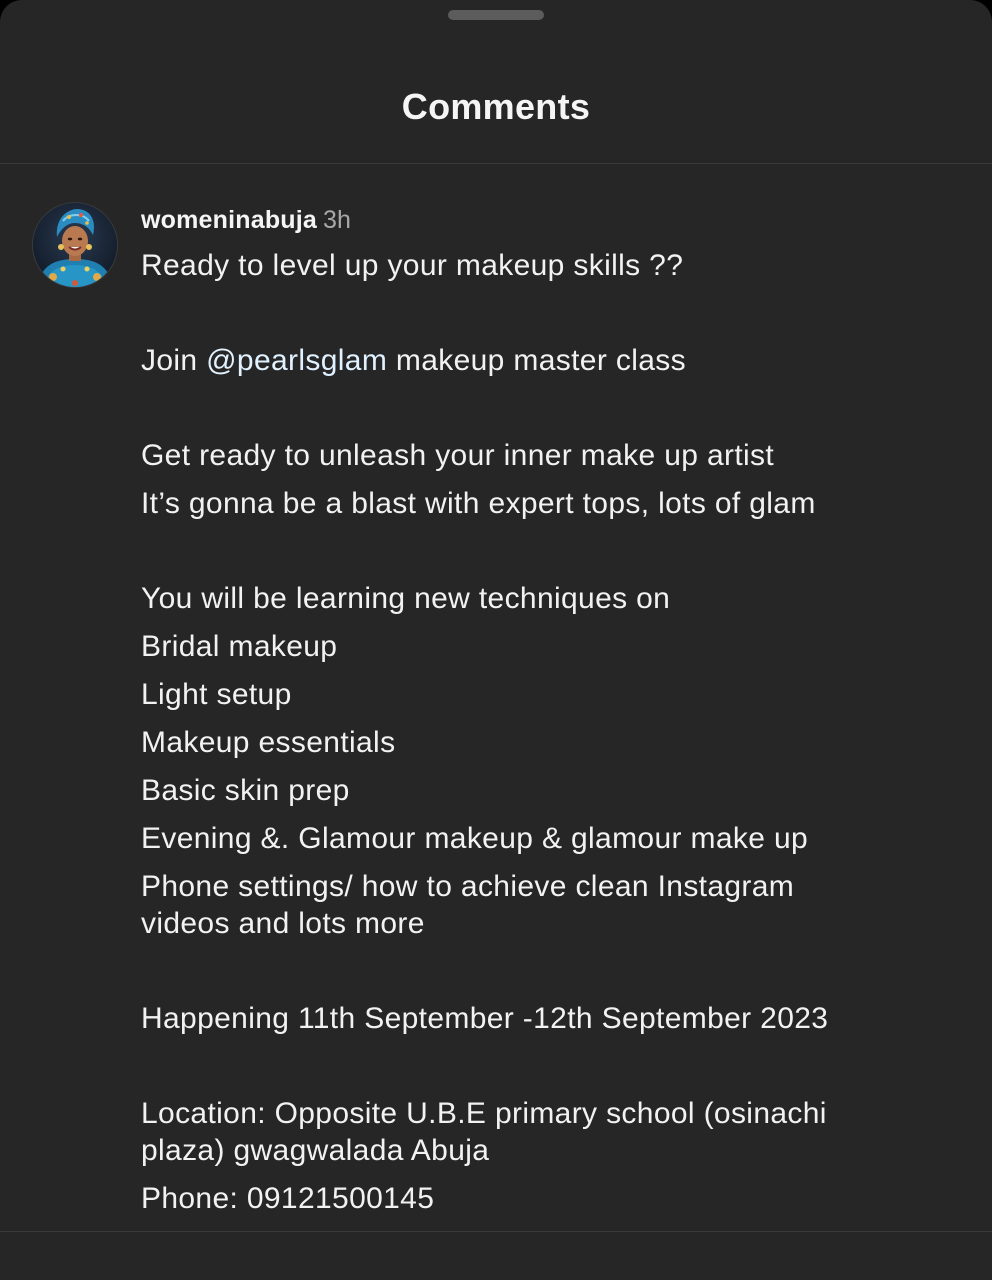 The height and width of the screenshot is (1280, 992). I want to click on comment-line: You will be learning new techniques on, so click(406, 598).